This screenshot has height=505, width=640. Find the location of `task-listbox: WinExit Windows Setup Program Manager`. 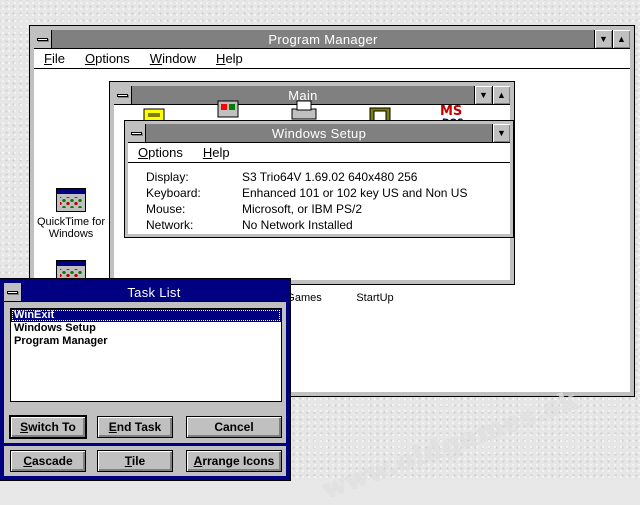

task-listbox: WinExit Windows Setup Program Manager is located at coordinates (146, 355).